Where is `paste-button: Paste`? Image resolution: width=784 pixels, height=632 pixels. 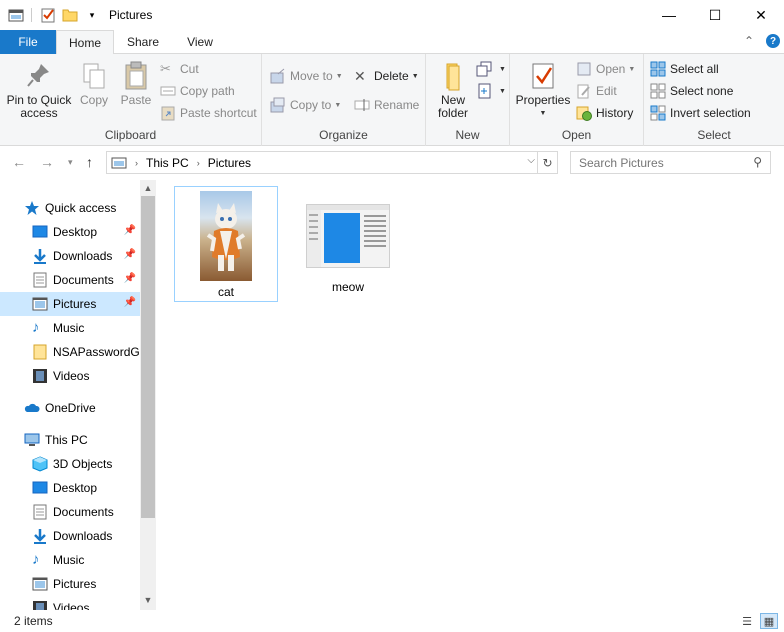
paste-button: Paste is located at coordinates (136, 83).